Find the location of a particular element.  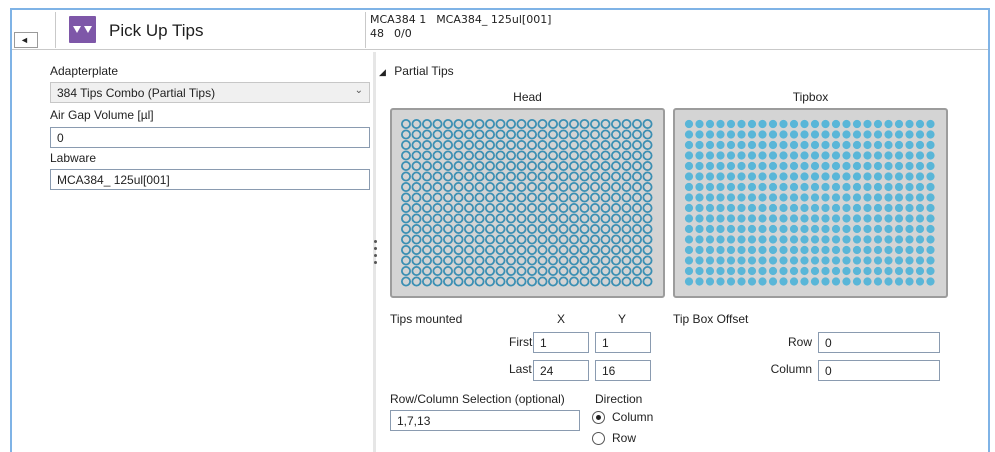

direction-radio-row: Row is located at coordinates (625, 439).